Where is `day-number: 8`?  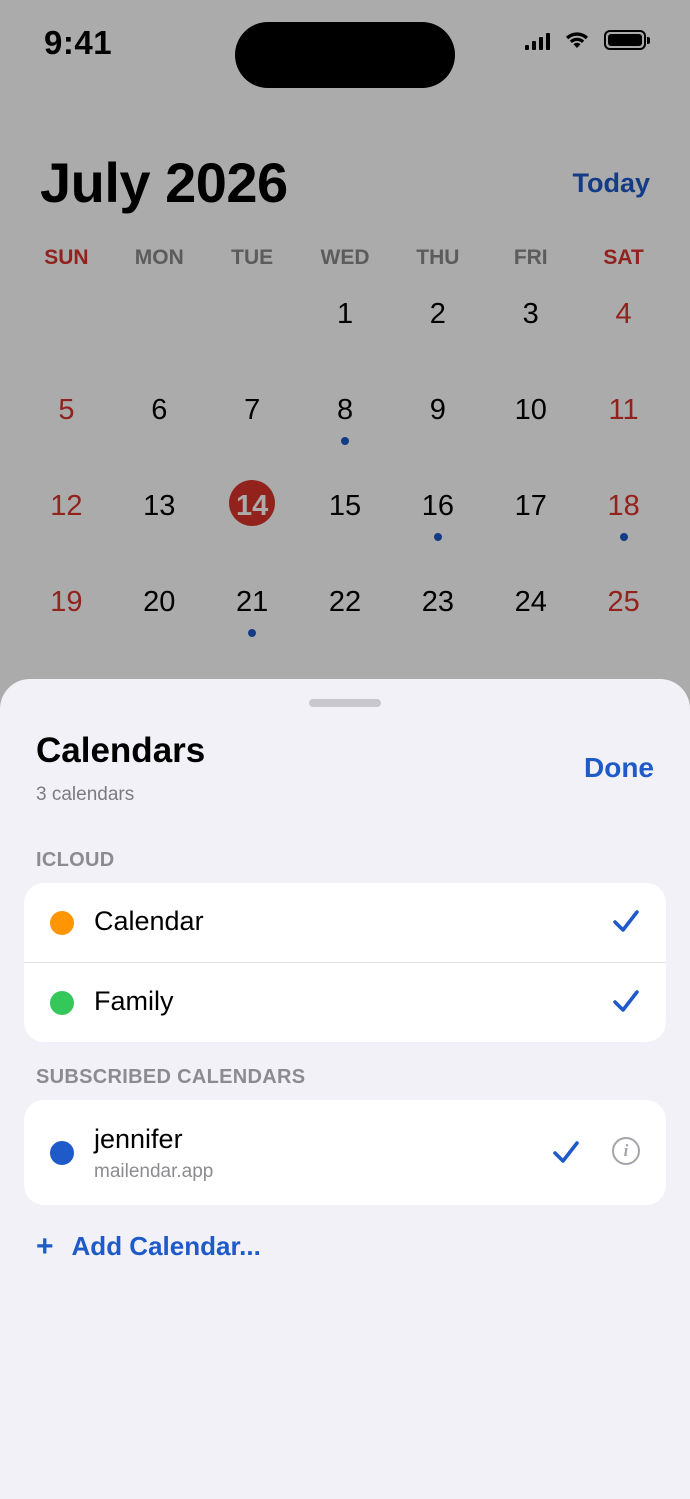 day-number: 8 is located at coordinates (345, 410).